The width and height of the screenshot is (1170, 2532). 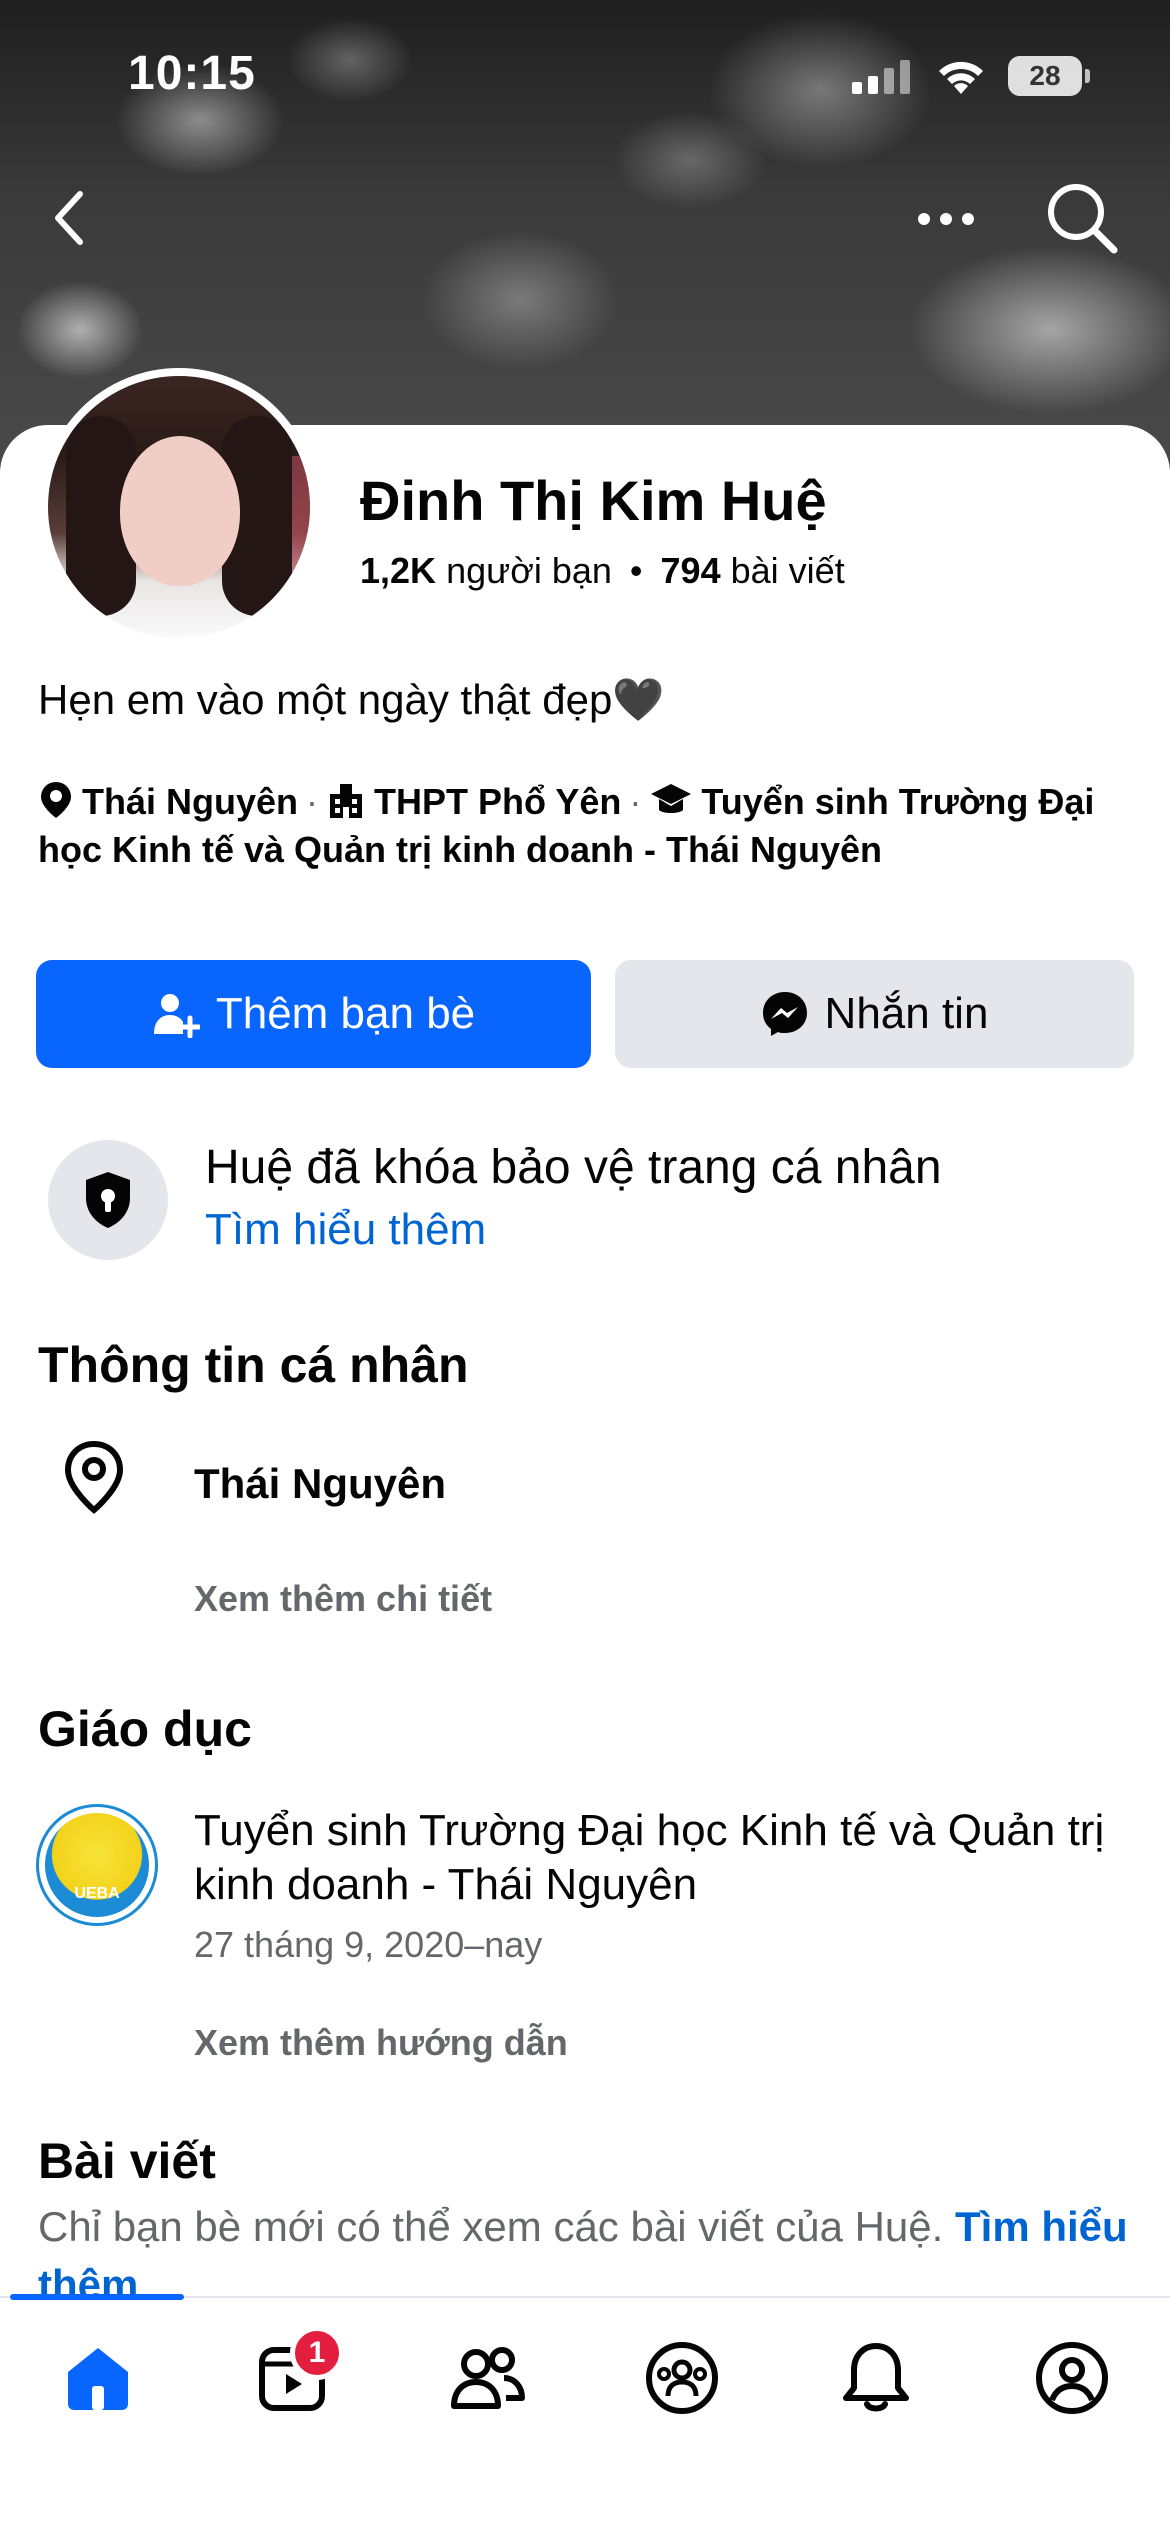 I want to click on more-options-icon, so click(x=946, y=219).